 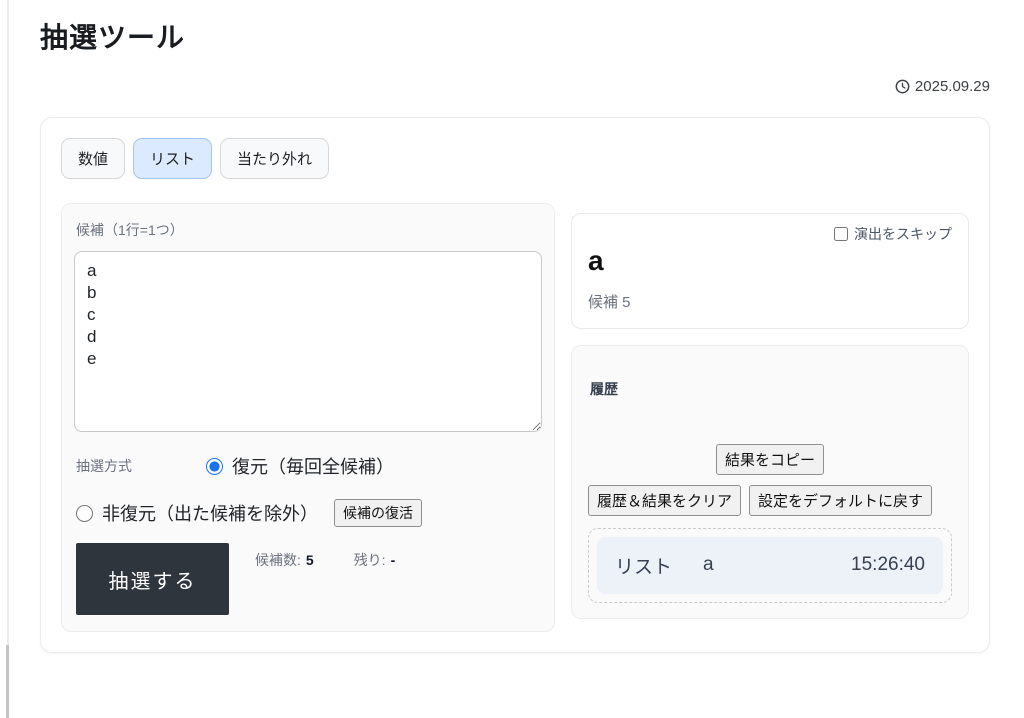 I want to click on result-meta: 候補 5, so click(x=609, y=302).